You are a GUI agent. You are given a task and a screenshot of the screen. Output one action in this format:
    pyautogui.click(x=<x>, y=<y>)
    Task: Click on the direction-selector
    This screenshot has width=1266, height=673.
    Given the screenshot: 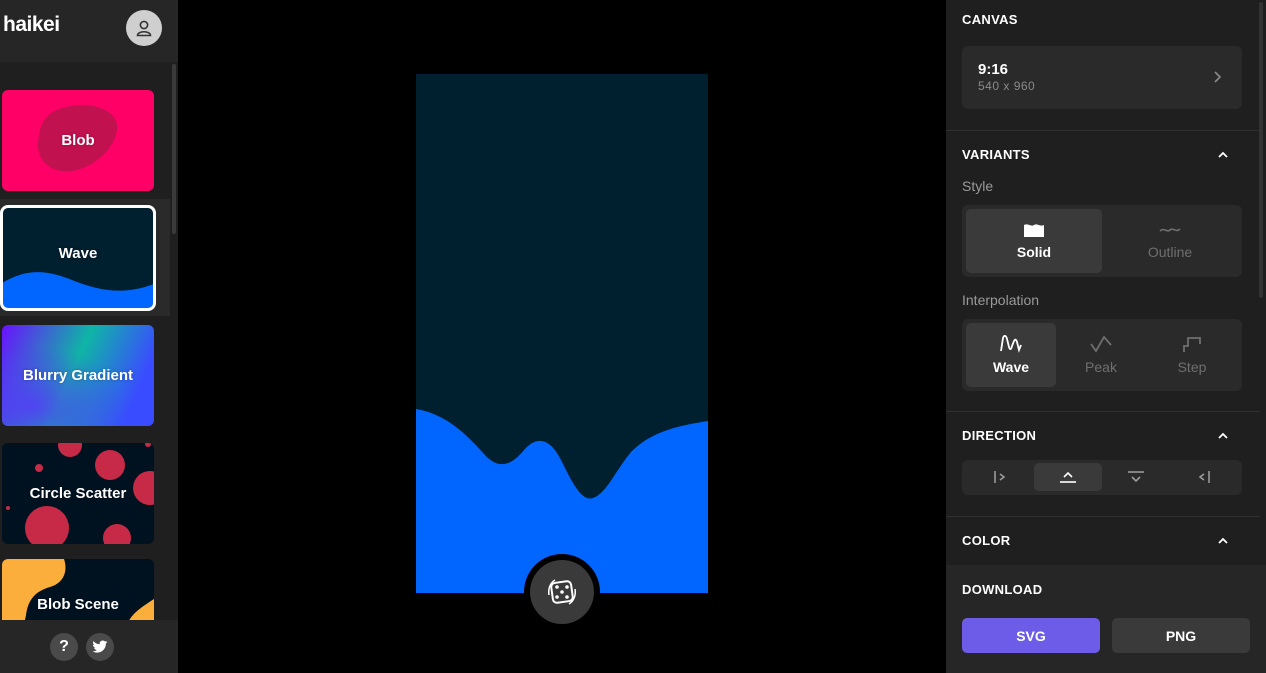 What is the action you would take?
    pyautogui.click(x=1102, y=477)
    